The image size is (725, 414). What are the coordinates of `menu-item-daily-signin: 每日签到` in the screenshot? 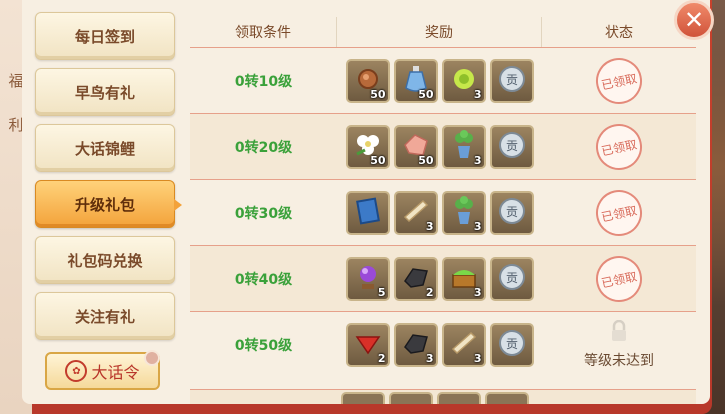 It's located at (105, 36).